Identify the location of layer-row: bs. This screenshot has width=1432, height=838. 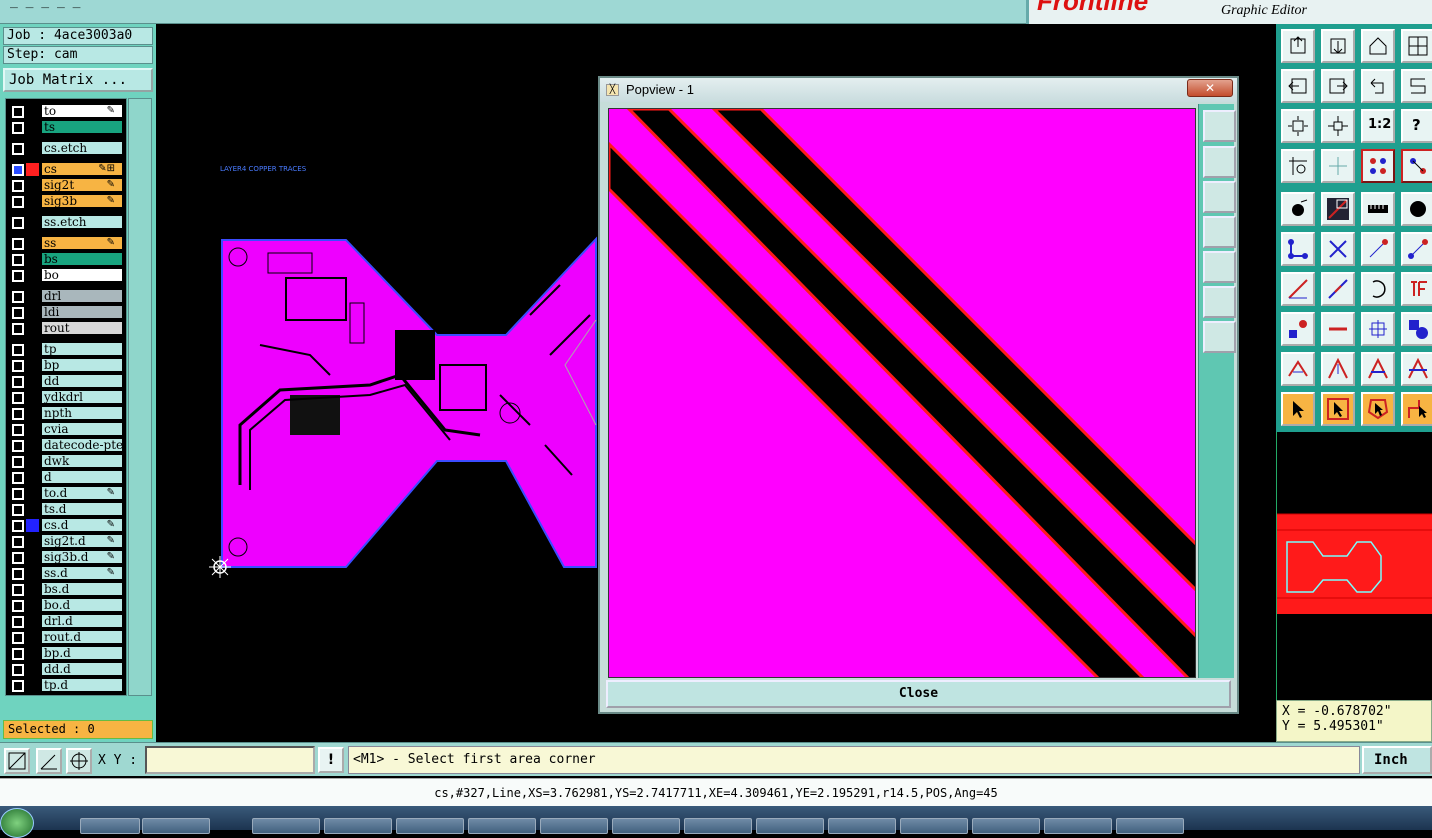
(67, 259).